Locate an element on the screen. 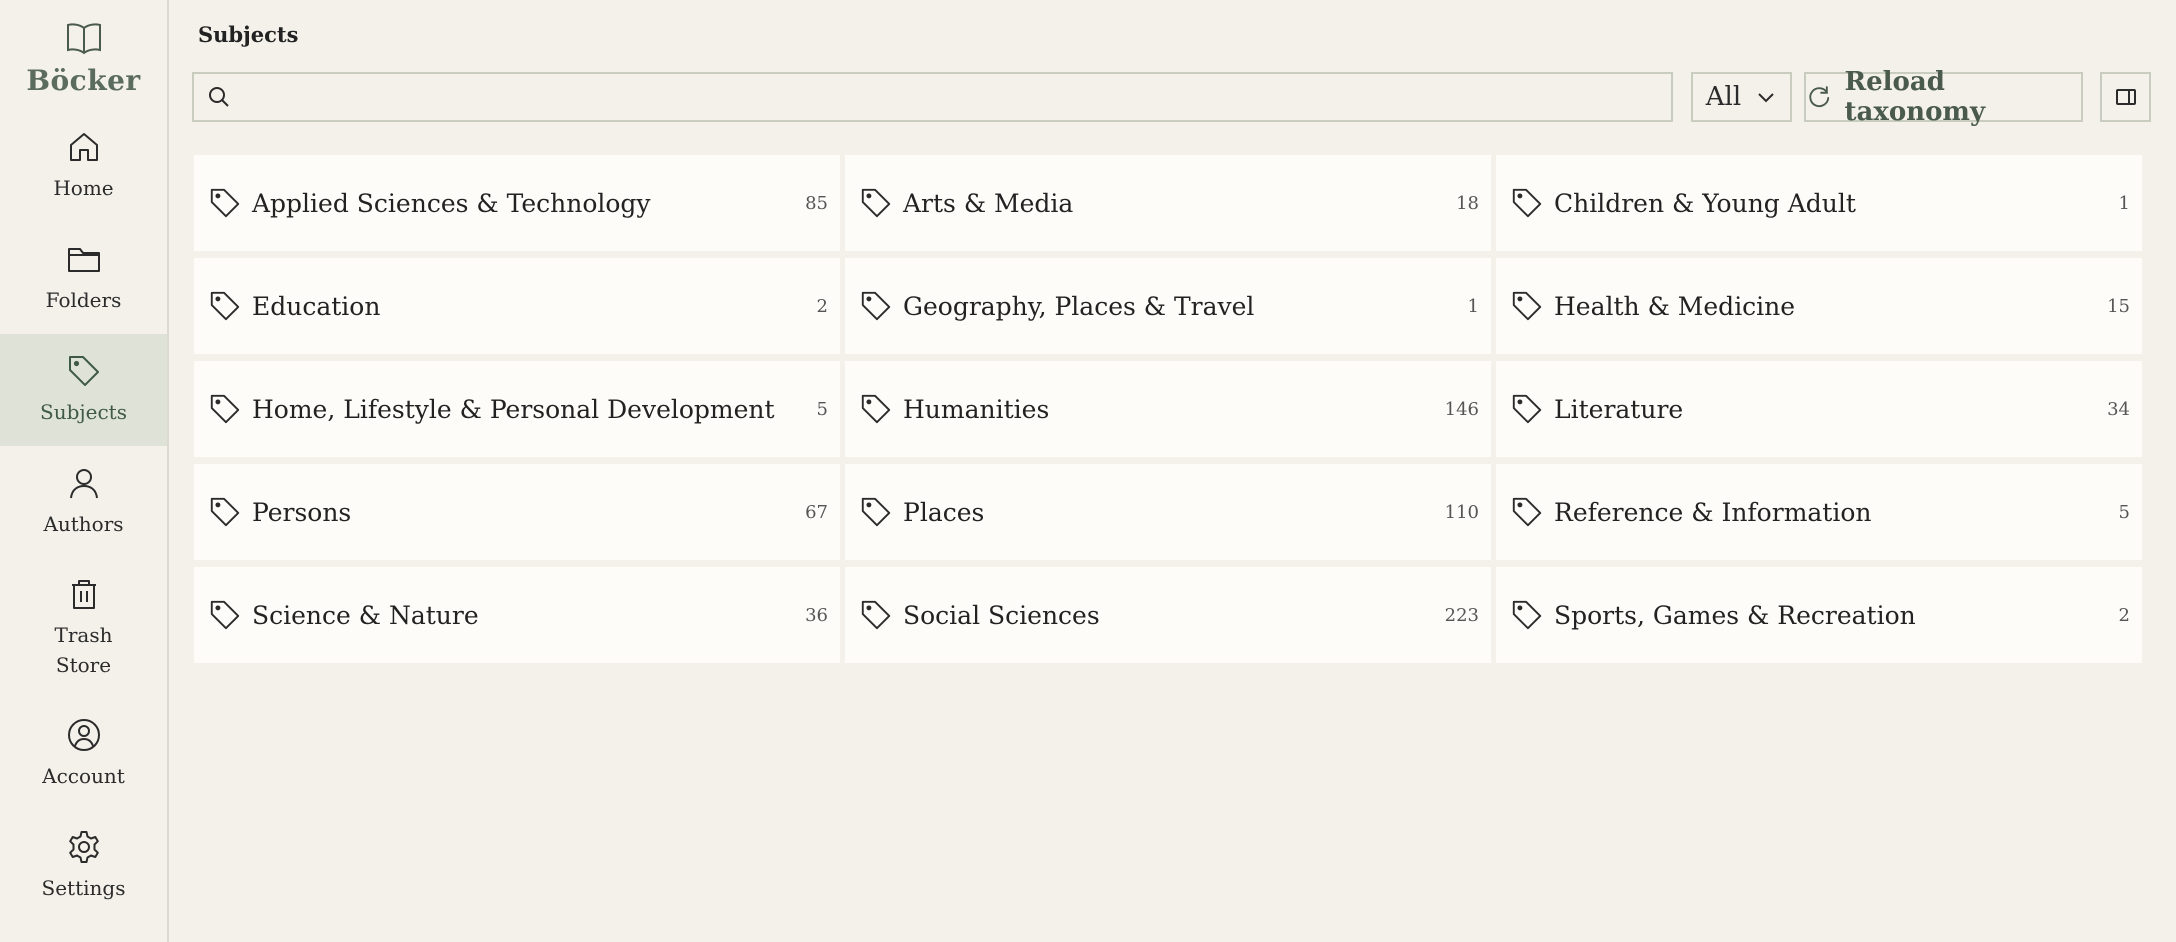  sidebar-panel-icon is located at coordinates (2125, 97).